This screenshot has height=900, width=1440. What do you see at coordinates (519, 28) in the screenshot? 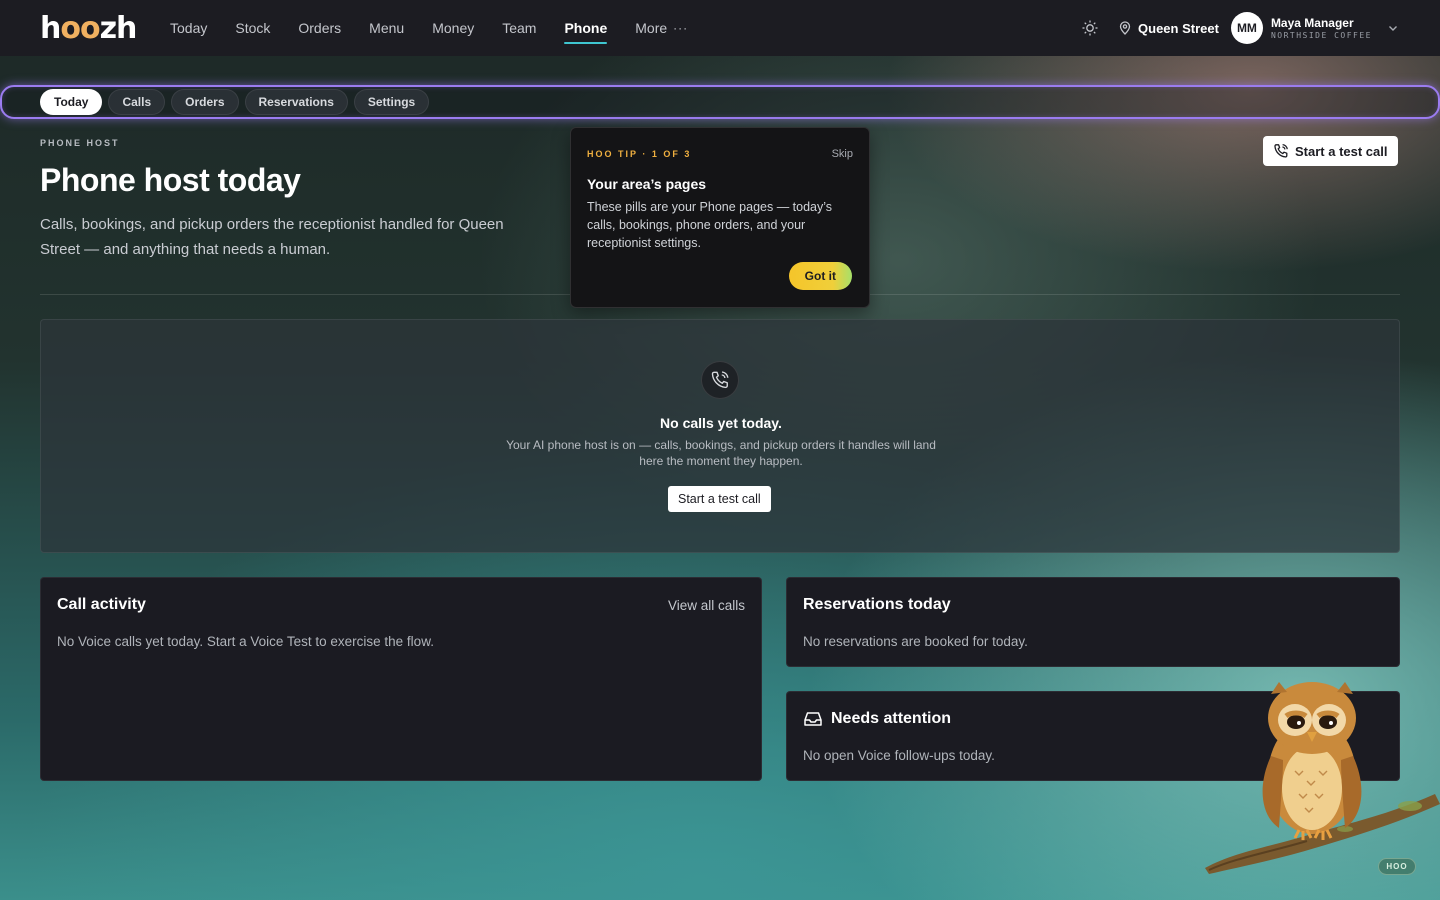
I see `nav-item-team: Team` at bounding box center [519, 28].